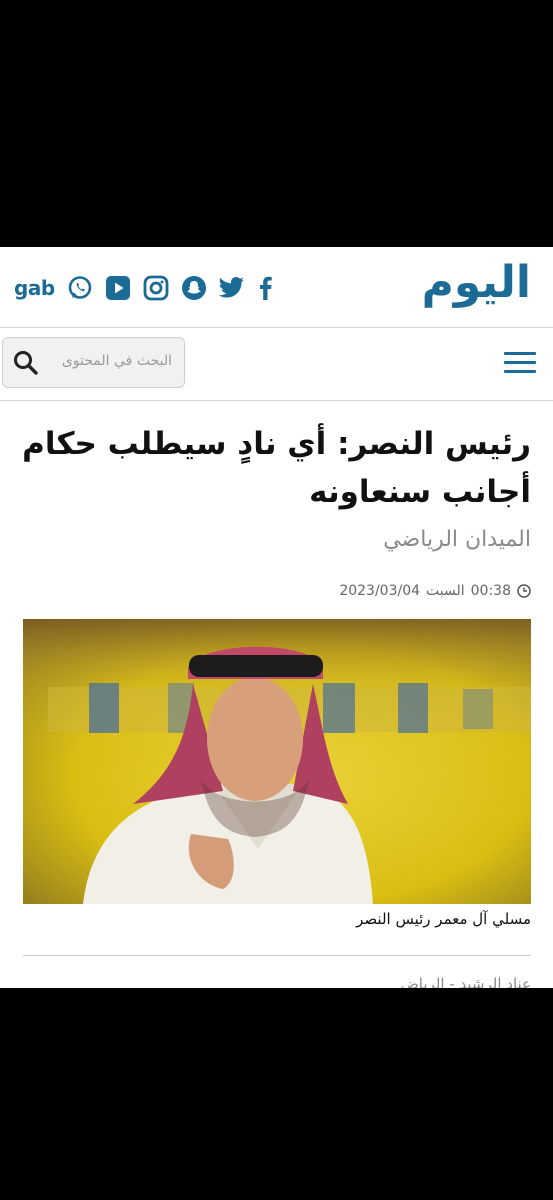 Image resolution: width=553 pixels, height=1200 pixels. I want to click on whatsapp-icon, so click(80, 288).